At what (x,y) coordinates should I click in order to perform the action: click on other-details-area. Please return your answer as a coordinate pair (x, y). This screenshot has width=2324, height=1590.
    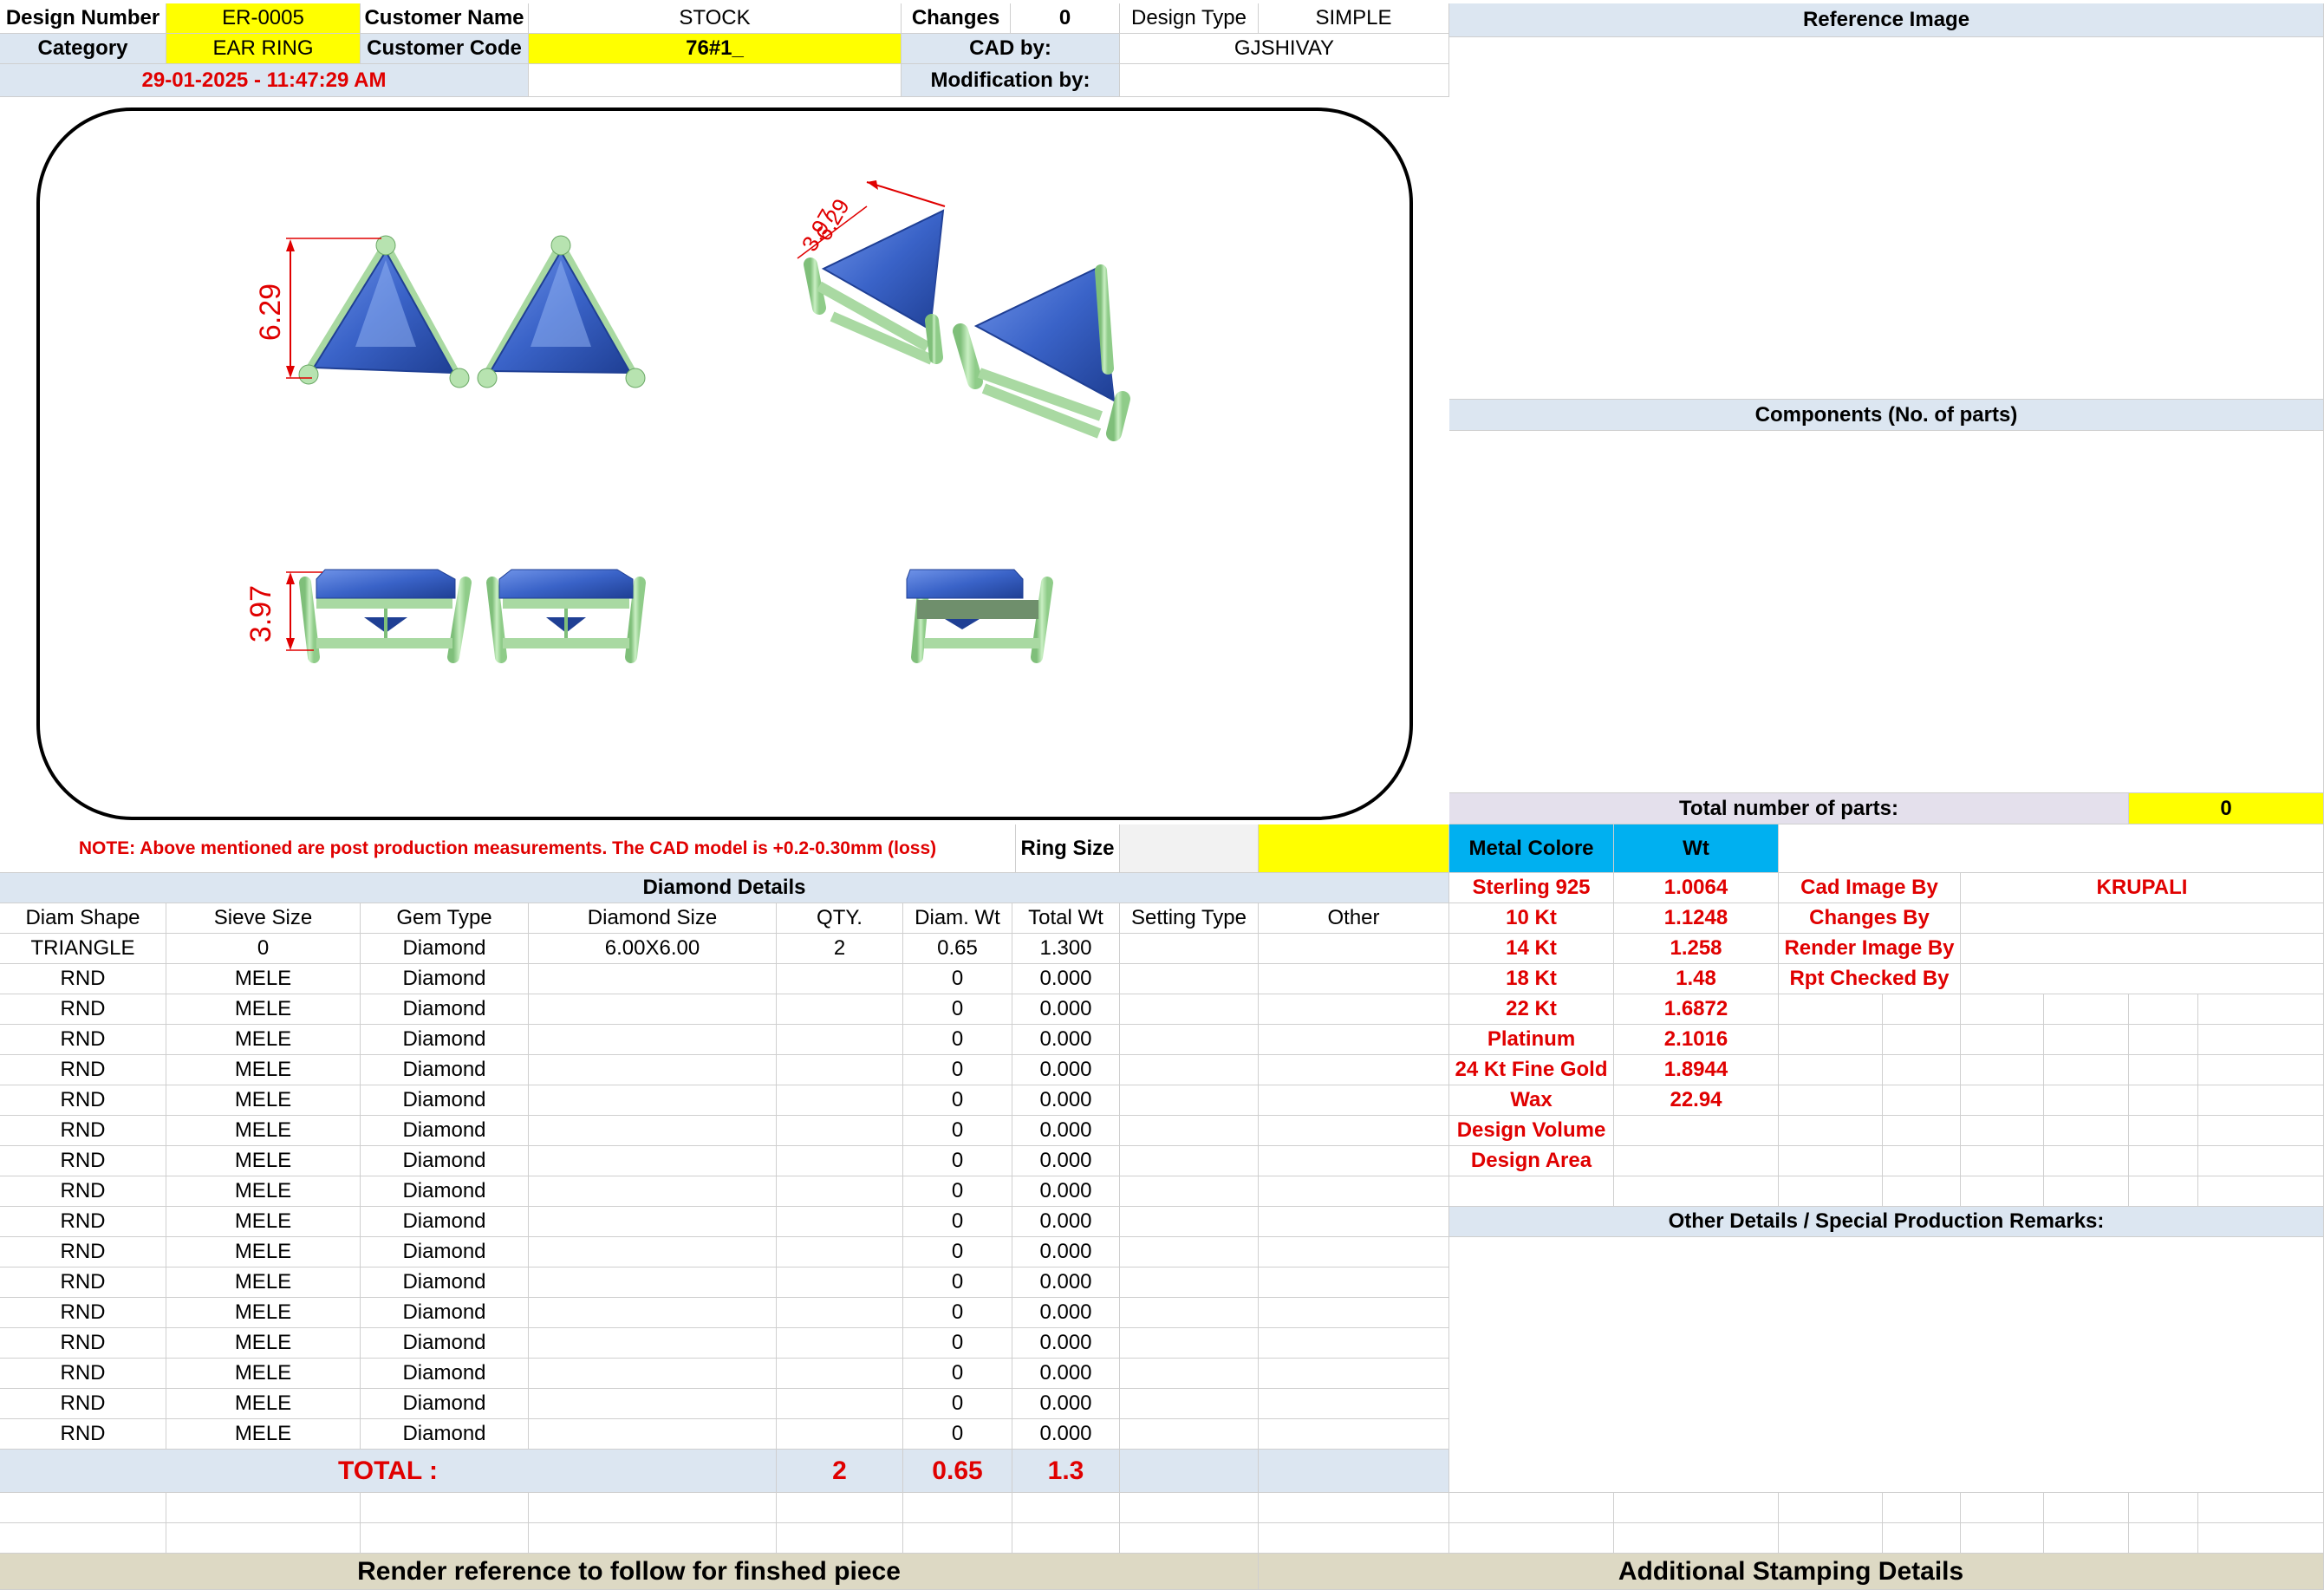
    Looking at the image, I should click on (1886, 1365).